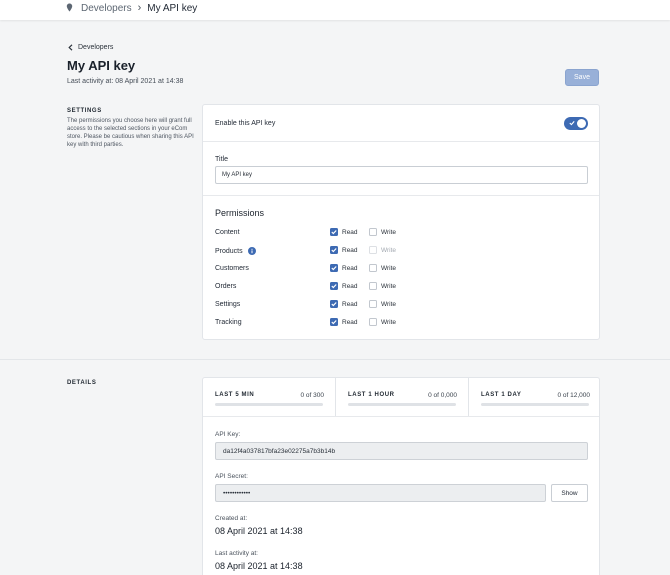 The width and height of the screenshot is (670, 575). I want to click on permission-name: Customers, so click(232, 268).